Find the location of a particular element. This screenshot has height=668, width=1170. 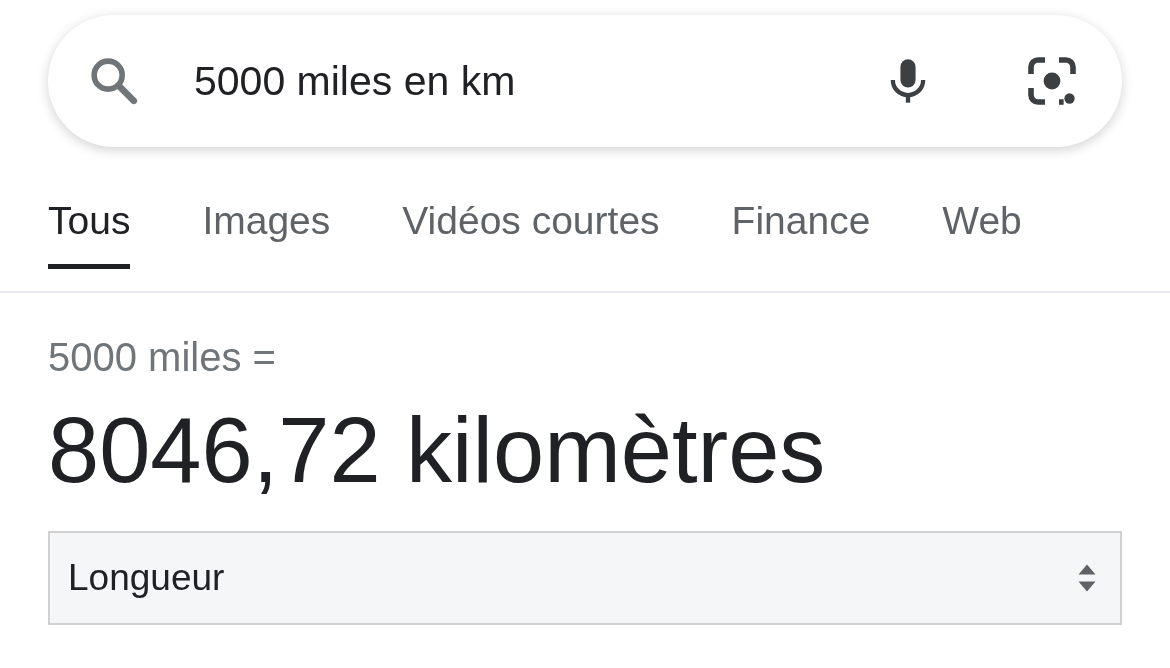

tab: Vidéos courtes is located at coordinates (531, 208).